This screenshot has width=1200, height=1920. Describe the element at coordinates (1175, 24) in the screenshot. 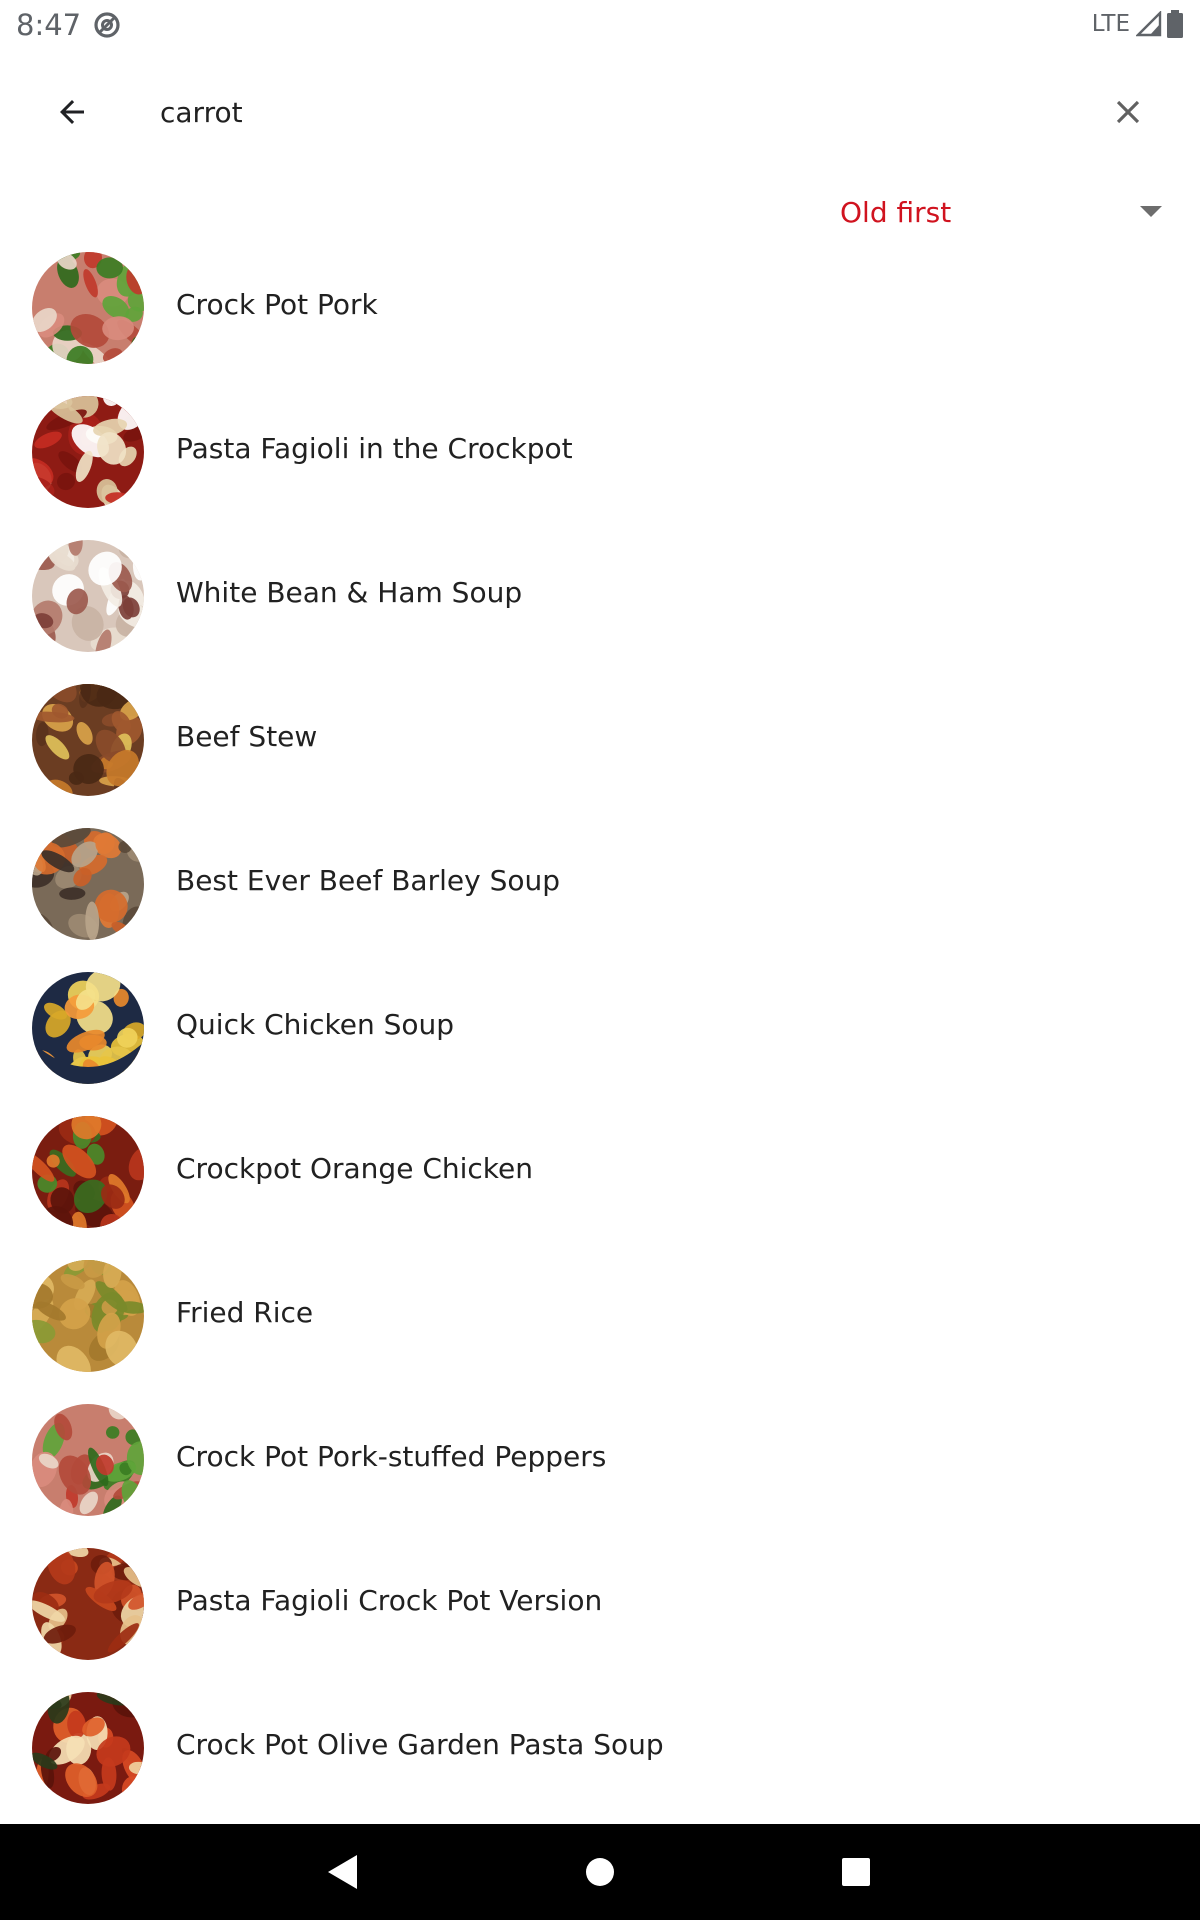

I see `battery-icon` at that location.